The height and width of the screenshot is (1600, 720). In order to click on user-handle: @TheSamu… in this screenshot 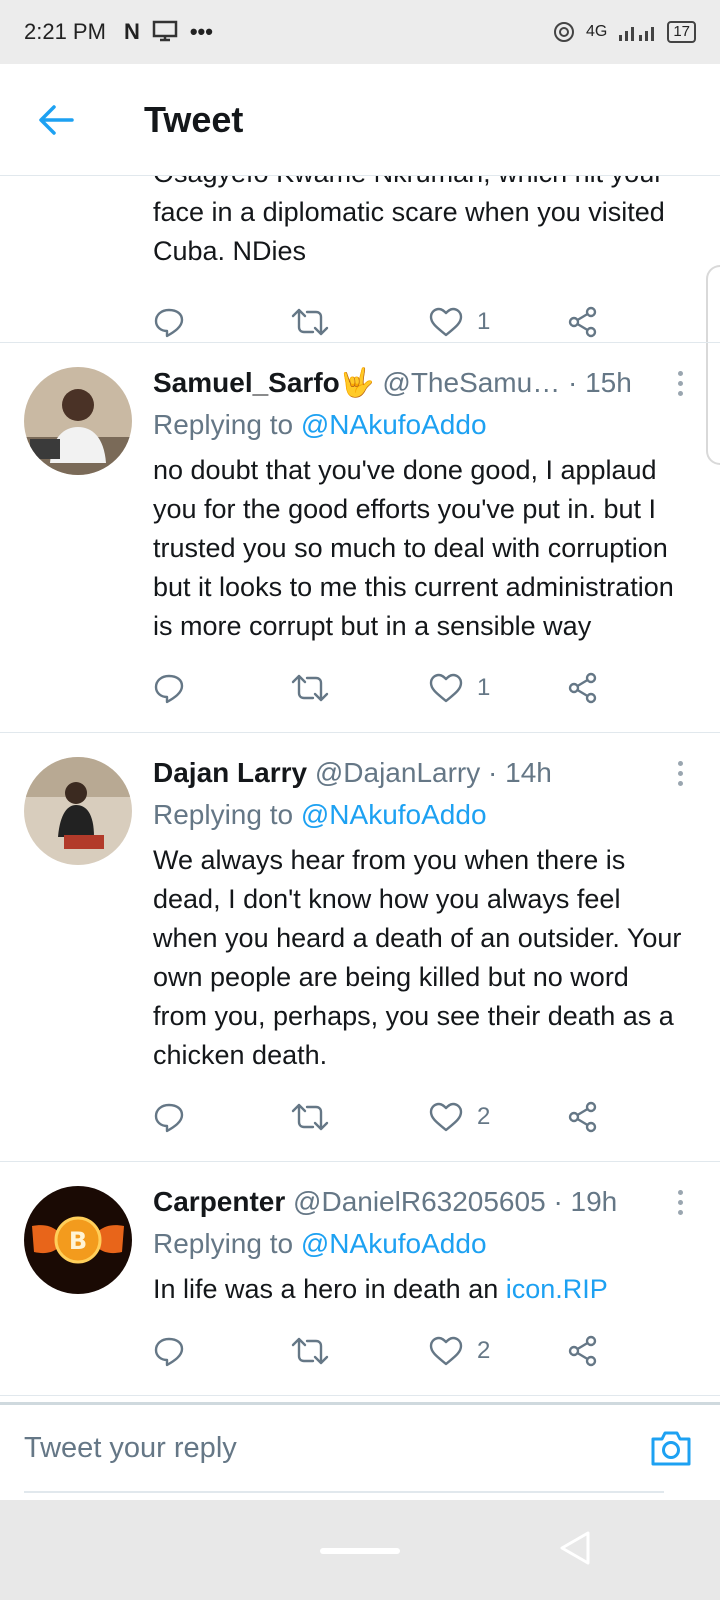, I will do `click(471, 382)`.